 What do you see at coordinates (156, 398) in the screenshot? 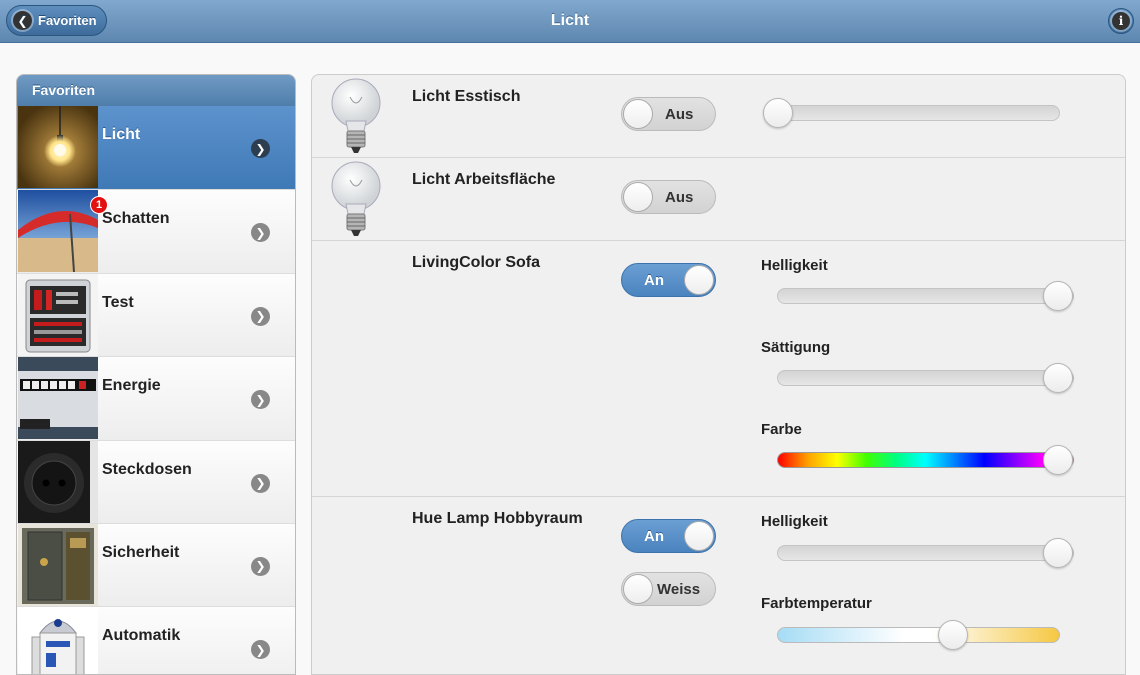
I see `sidebar-item-energie: Energie ❯` at bounding box center [156, 398].